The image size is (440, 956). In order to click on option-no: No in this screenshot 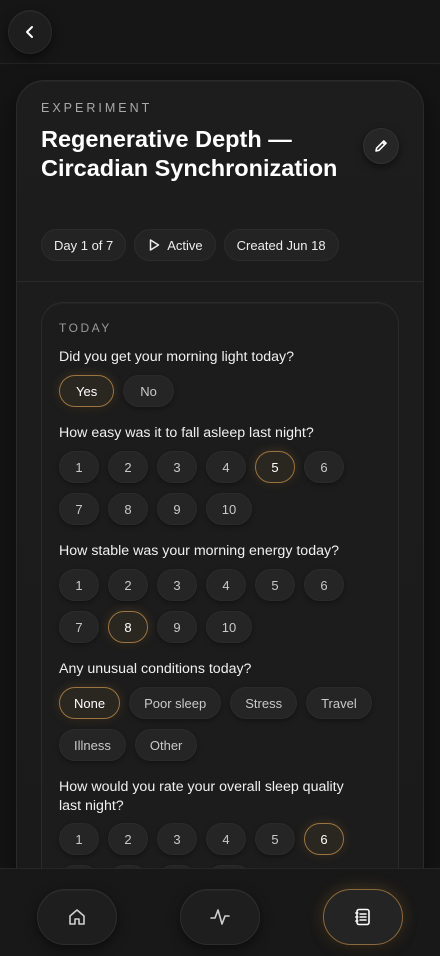, I will do `click(148, 391)`.